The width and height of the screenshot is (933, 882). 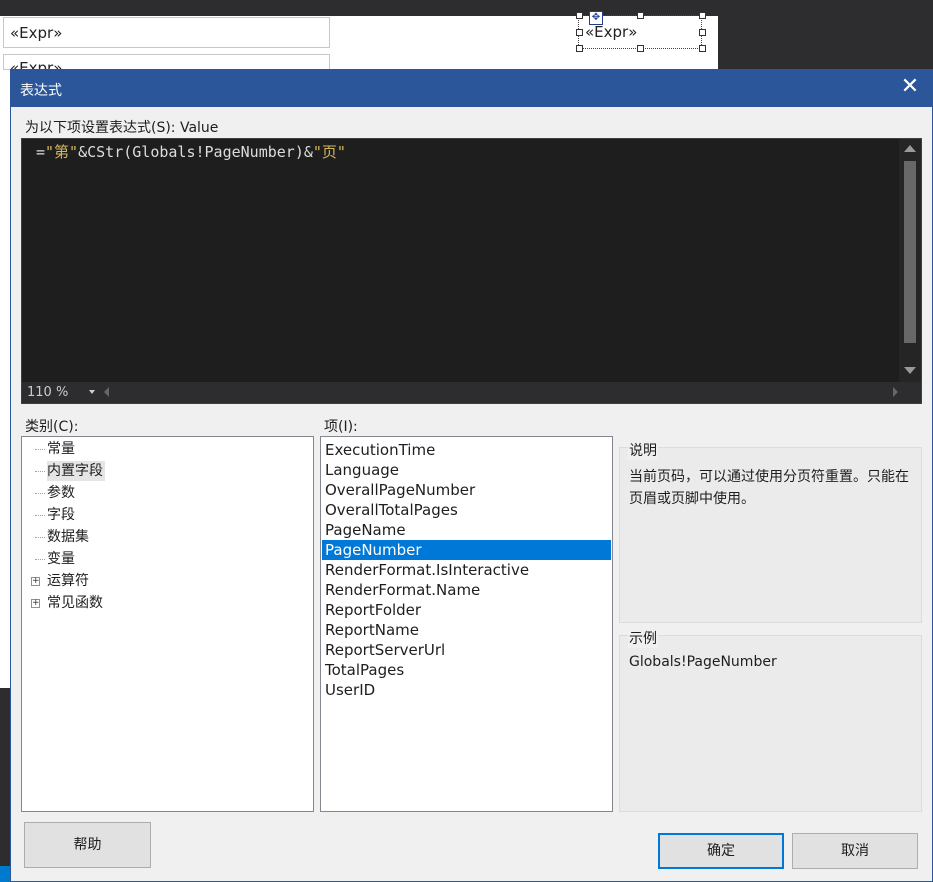 I want to click on list-item: UserID, so click(x=466, y=690).